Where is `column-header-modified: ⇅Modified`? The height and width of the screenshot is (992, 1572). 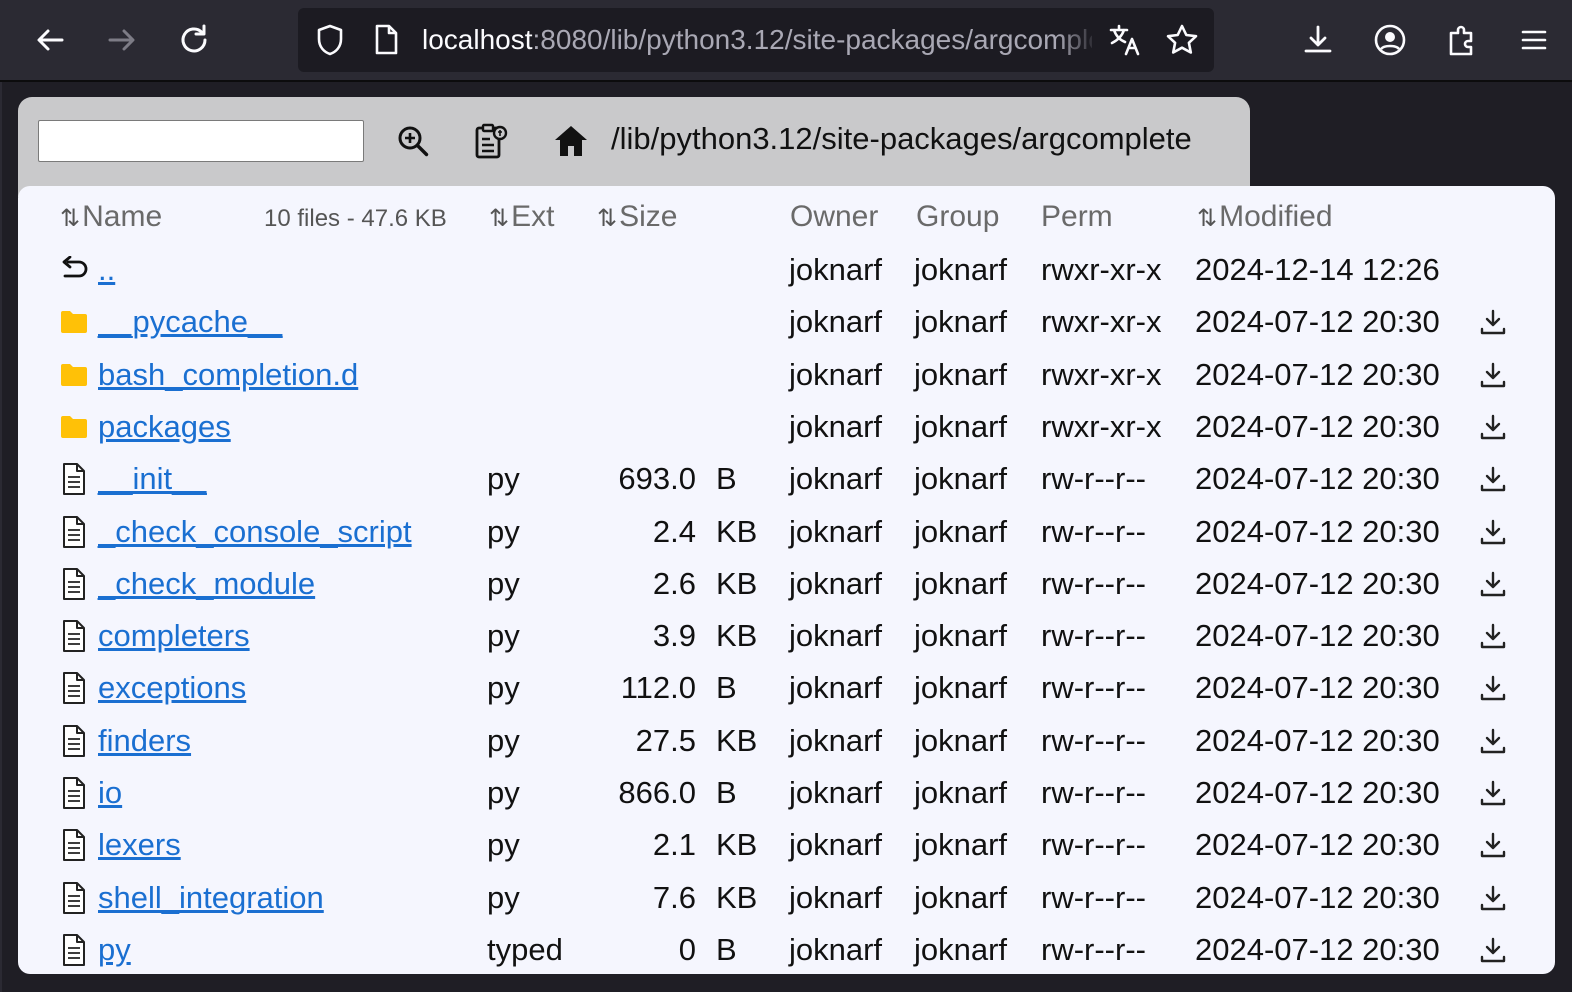 column-header-modified: ⇅Modified is located at coordinates (1265, 218).